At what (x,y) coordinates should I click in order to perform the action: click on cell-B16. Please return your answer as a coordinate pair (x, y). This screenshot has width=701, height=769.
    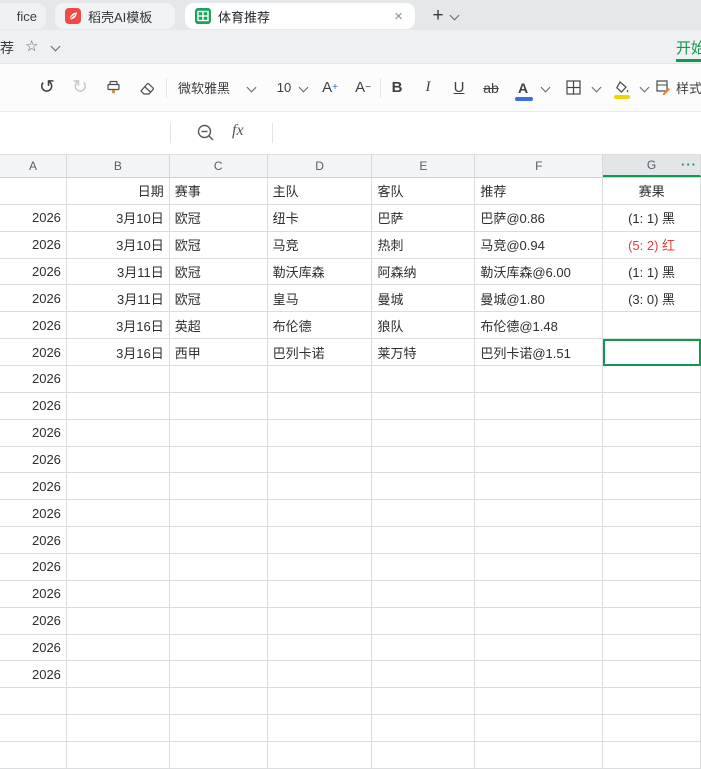
    Looking at the image, I should click on (118, 594).